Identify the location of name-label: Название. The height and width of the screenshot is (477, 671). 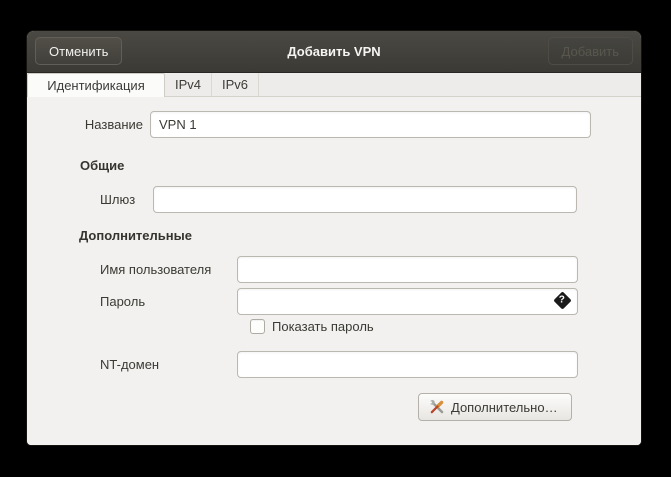
(113, 124).